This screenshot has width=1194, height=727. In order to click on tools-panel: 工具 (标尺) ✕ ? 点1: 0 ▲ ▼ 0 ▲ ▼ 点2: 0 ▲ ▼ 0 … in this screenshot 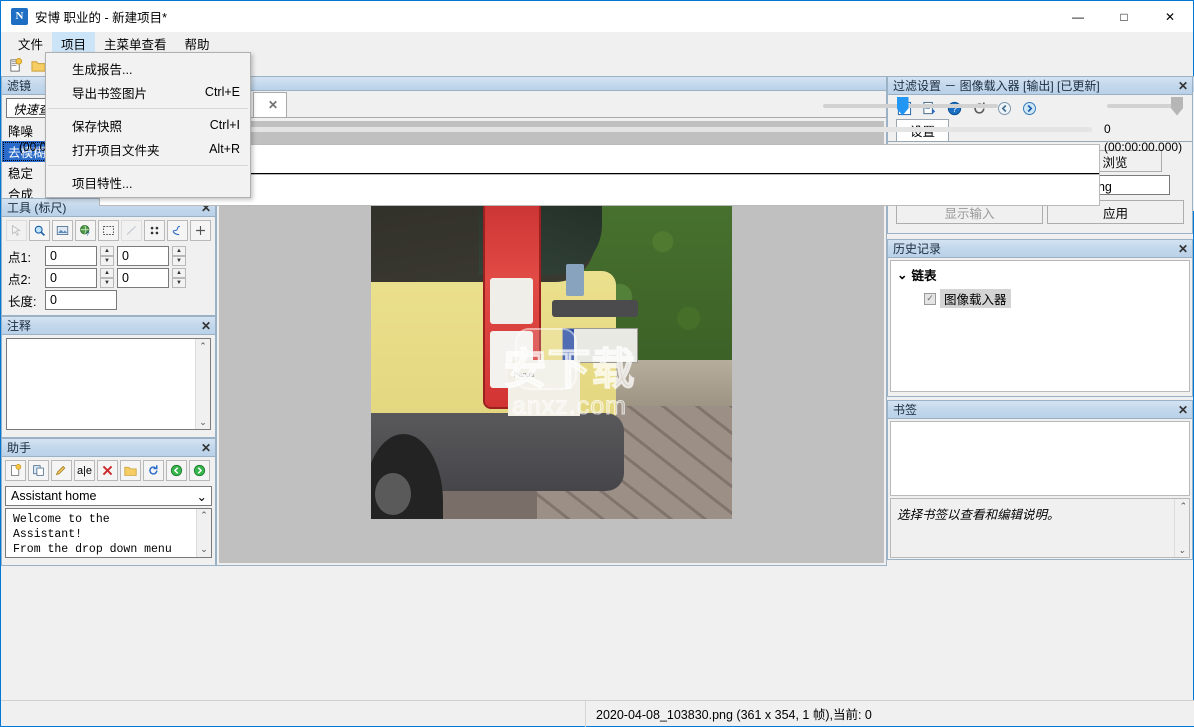, I will do `click(108, 257)`.